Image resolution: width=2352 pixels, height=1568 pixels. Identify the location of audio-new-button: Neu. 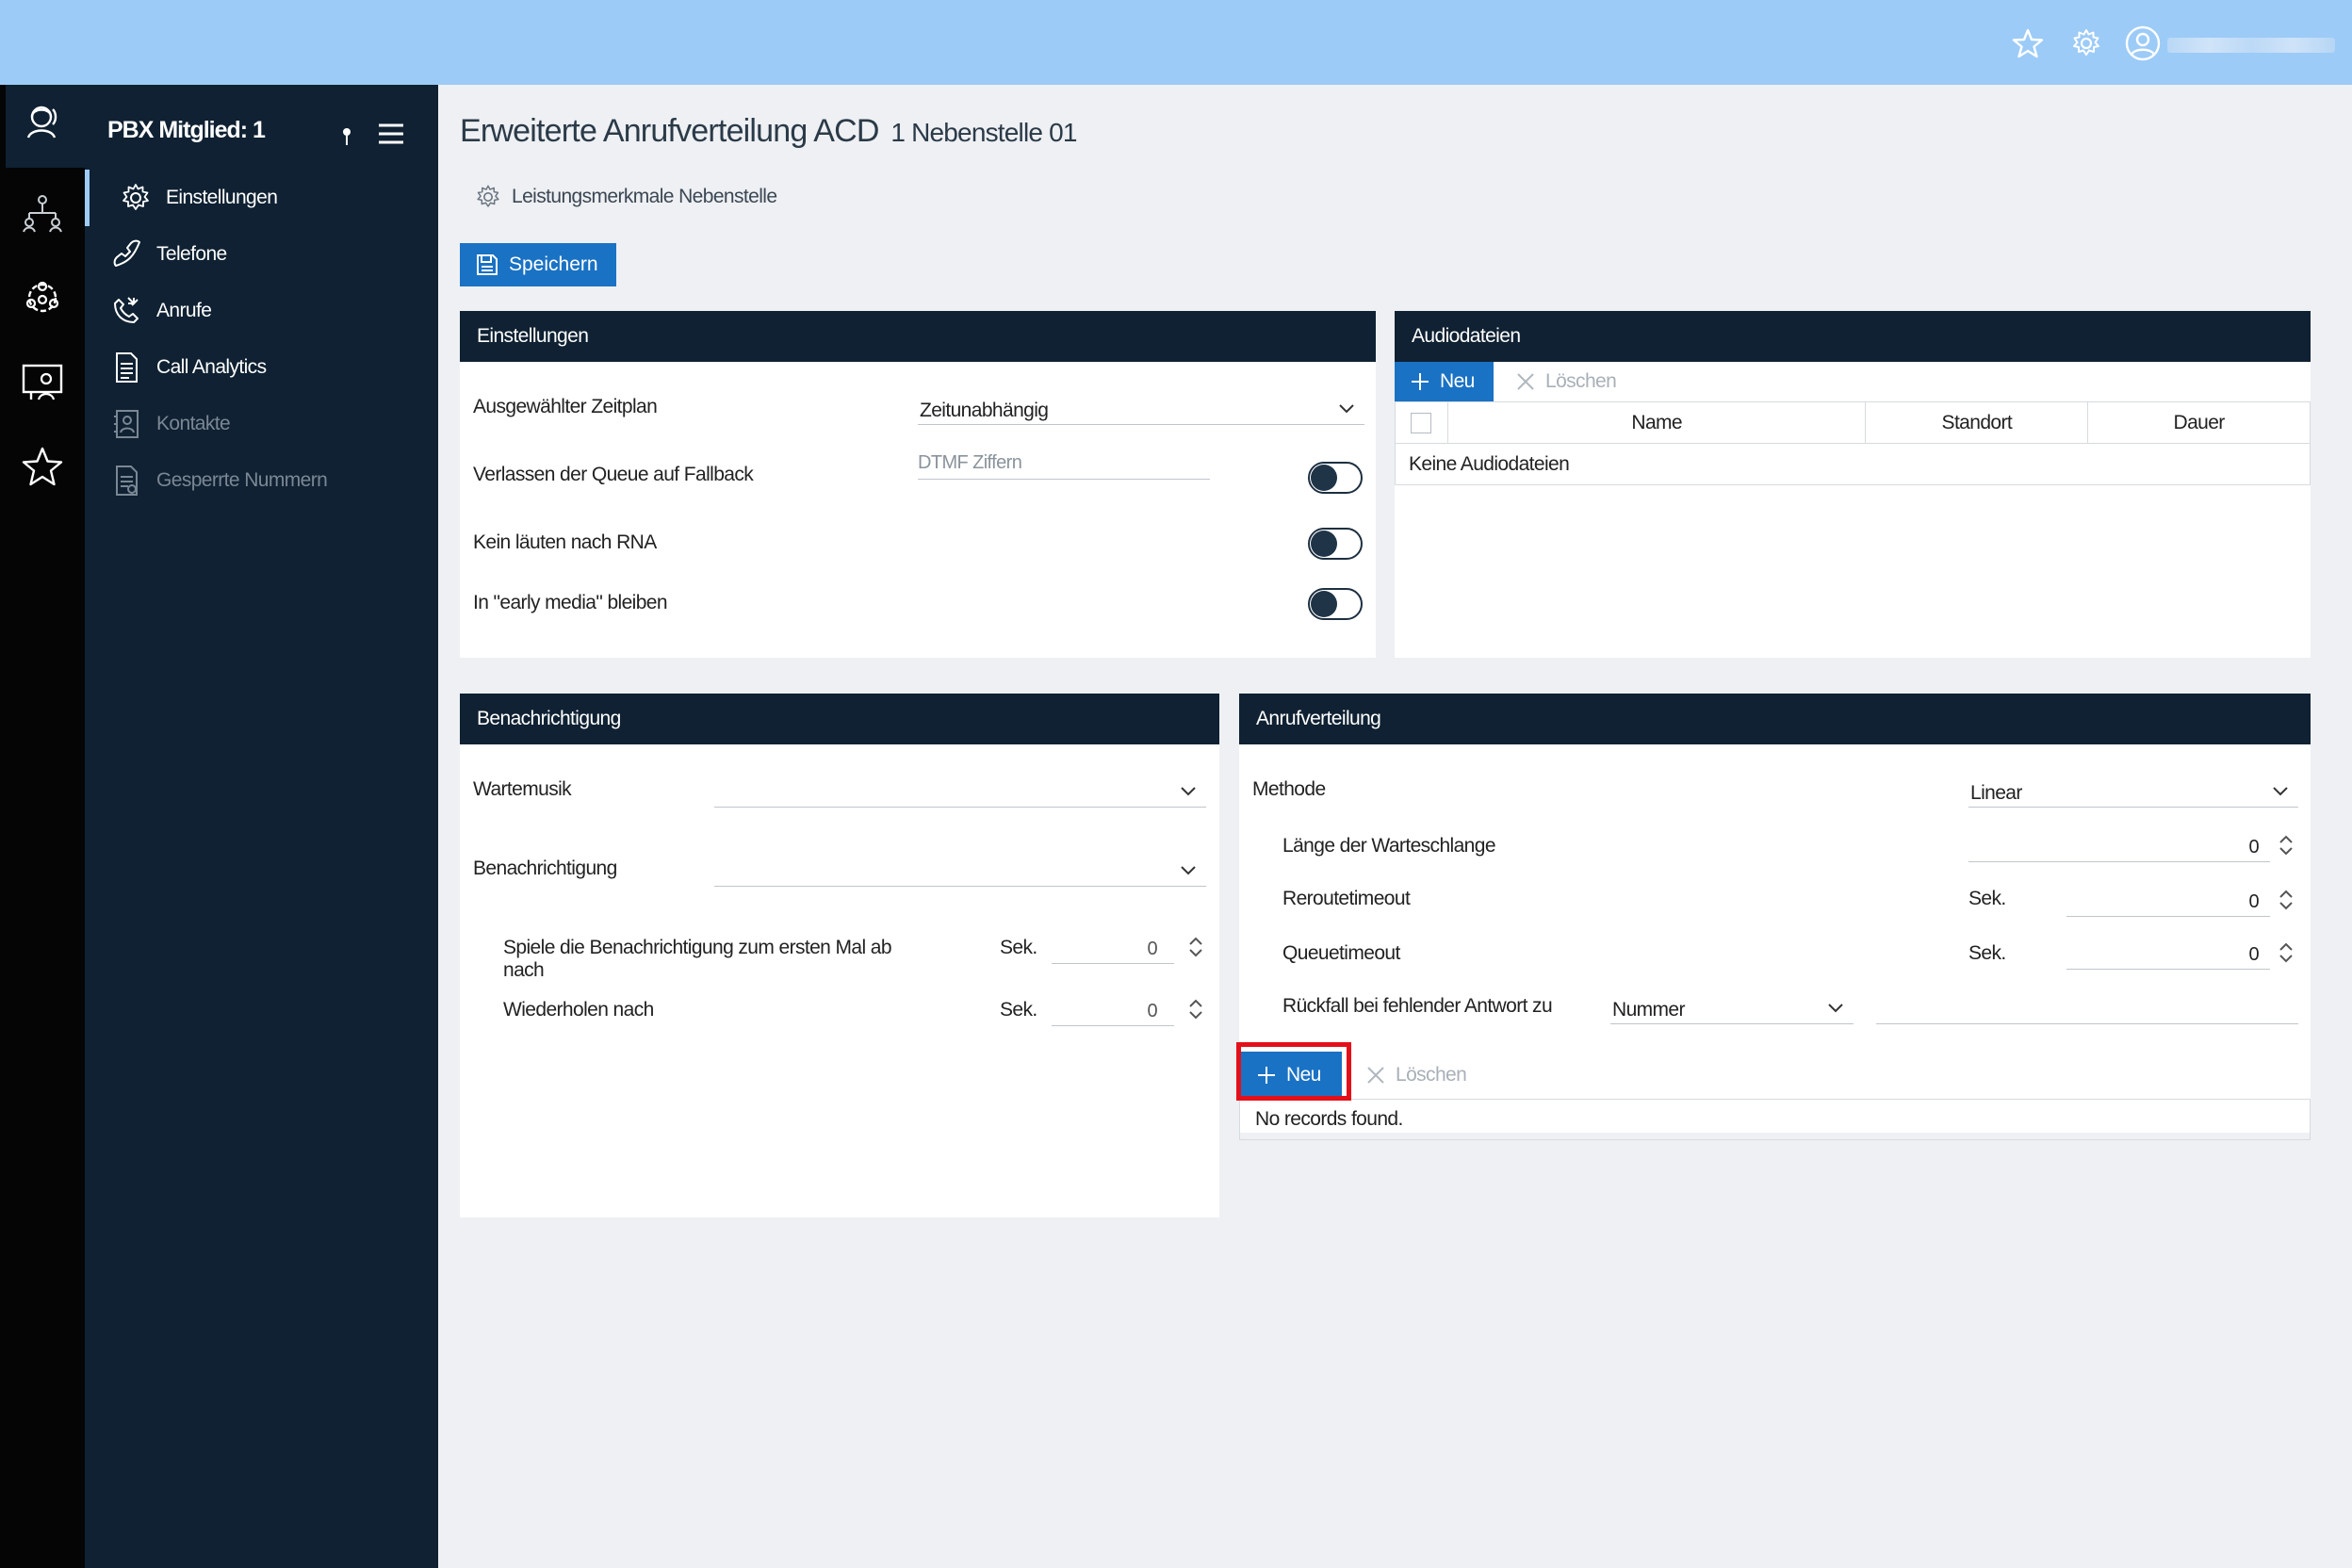
(1444, 381).